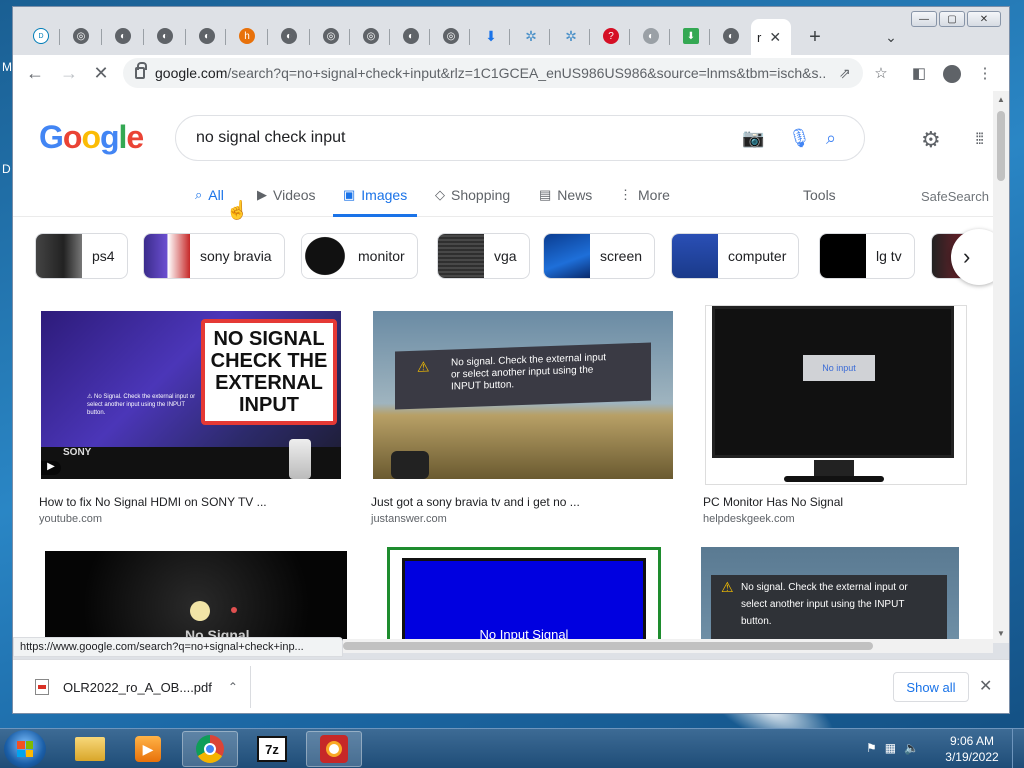  I want to click on image-result: No Input Signal, so click(528, 595).